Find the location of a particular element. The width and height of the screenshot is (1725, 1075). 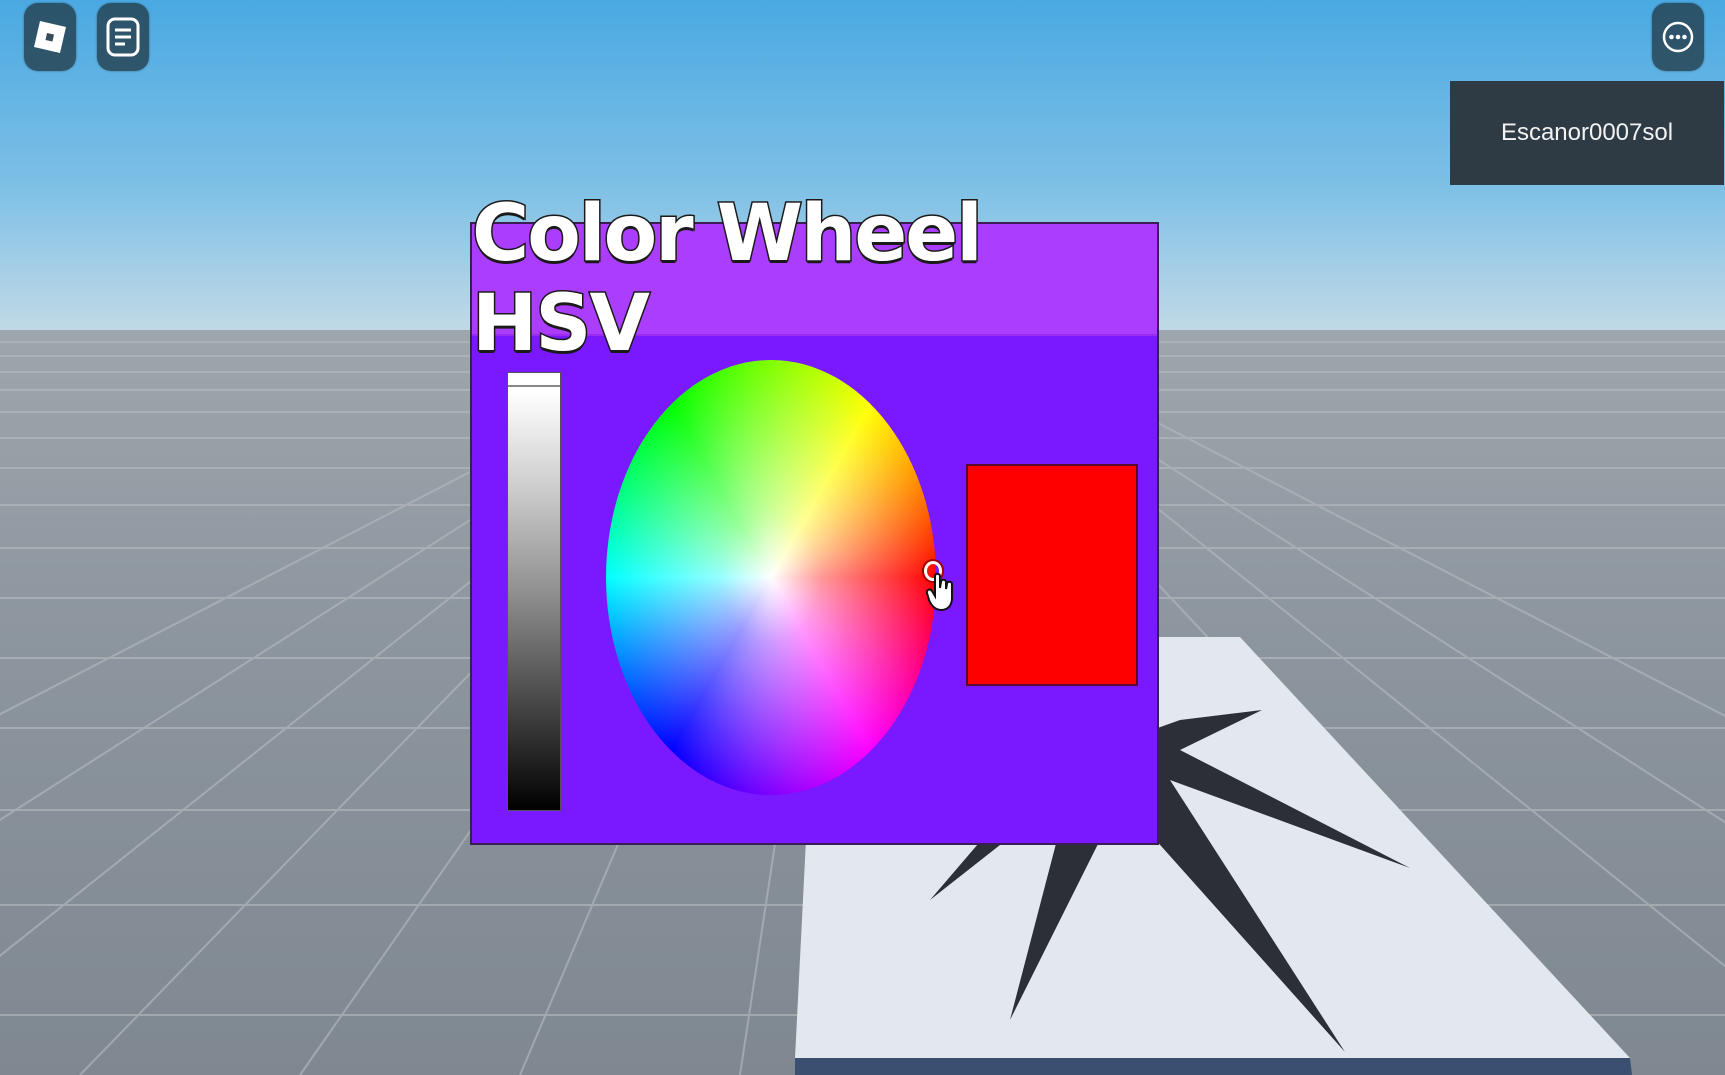

color-wheel-header: Color Wheel HSV is located at coordinates (814, 279).